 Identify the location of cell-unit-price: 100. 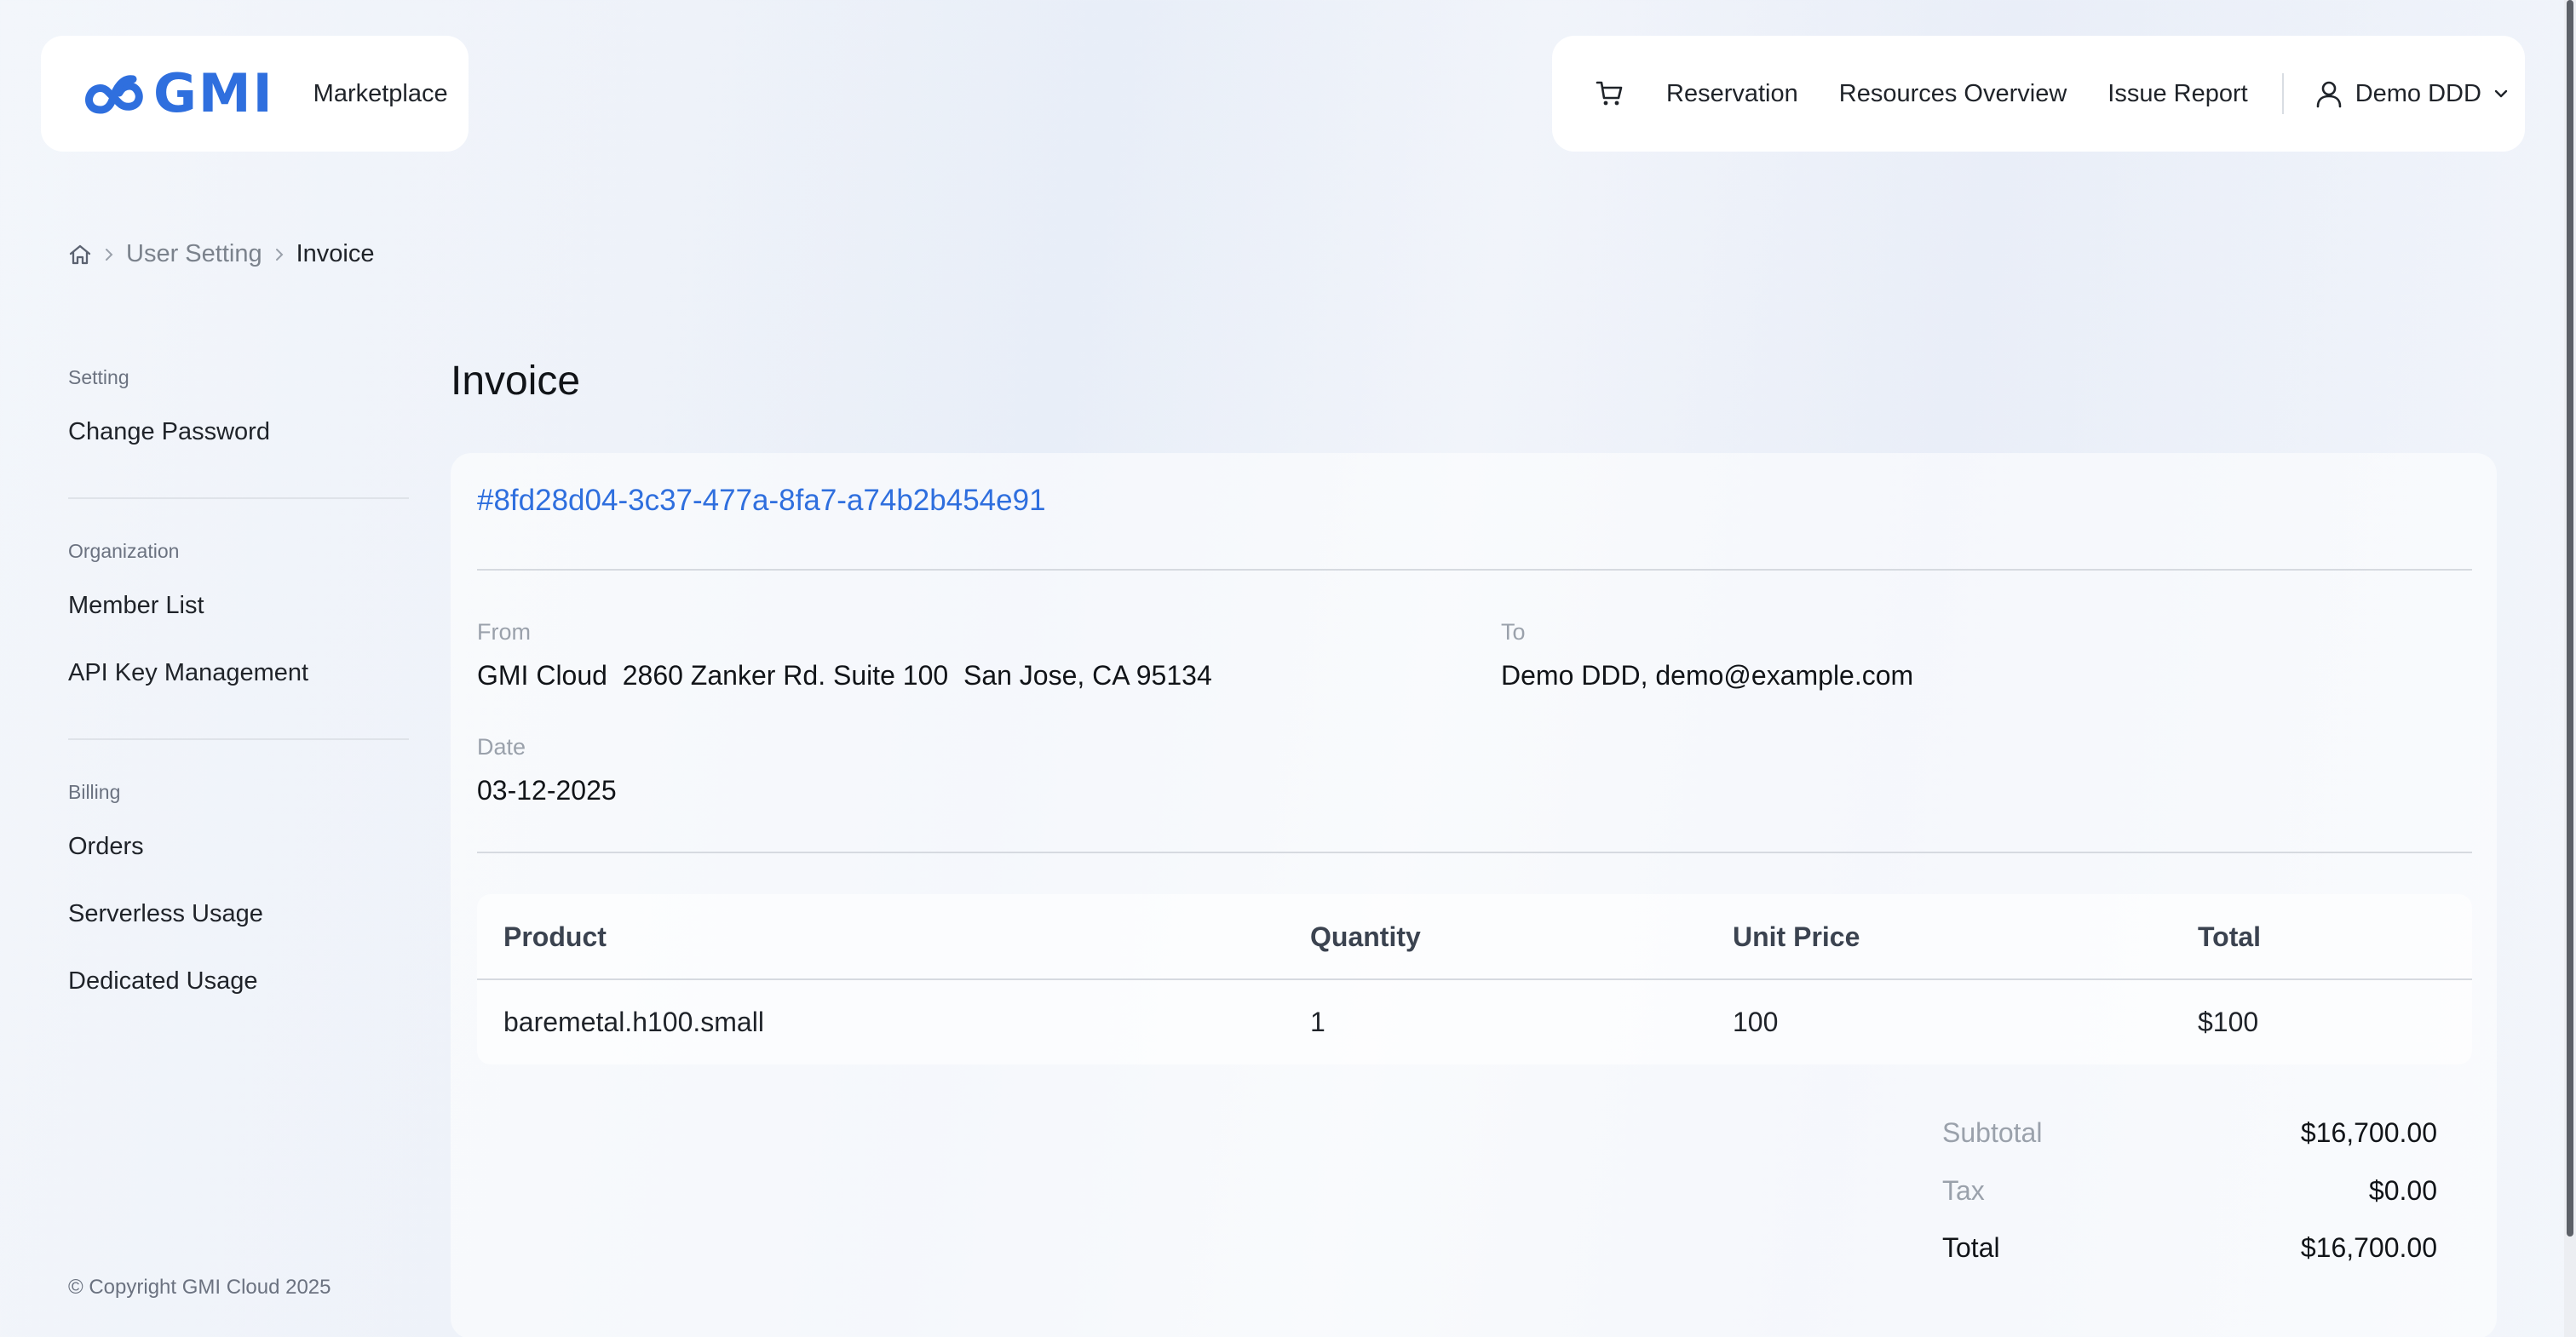
(1756, 1022).